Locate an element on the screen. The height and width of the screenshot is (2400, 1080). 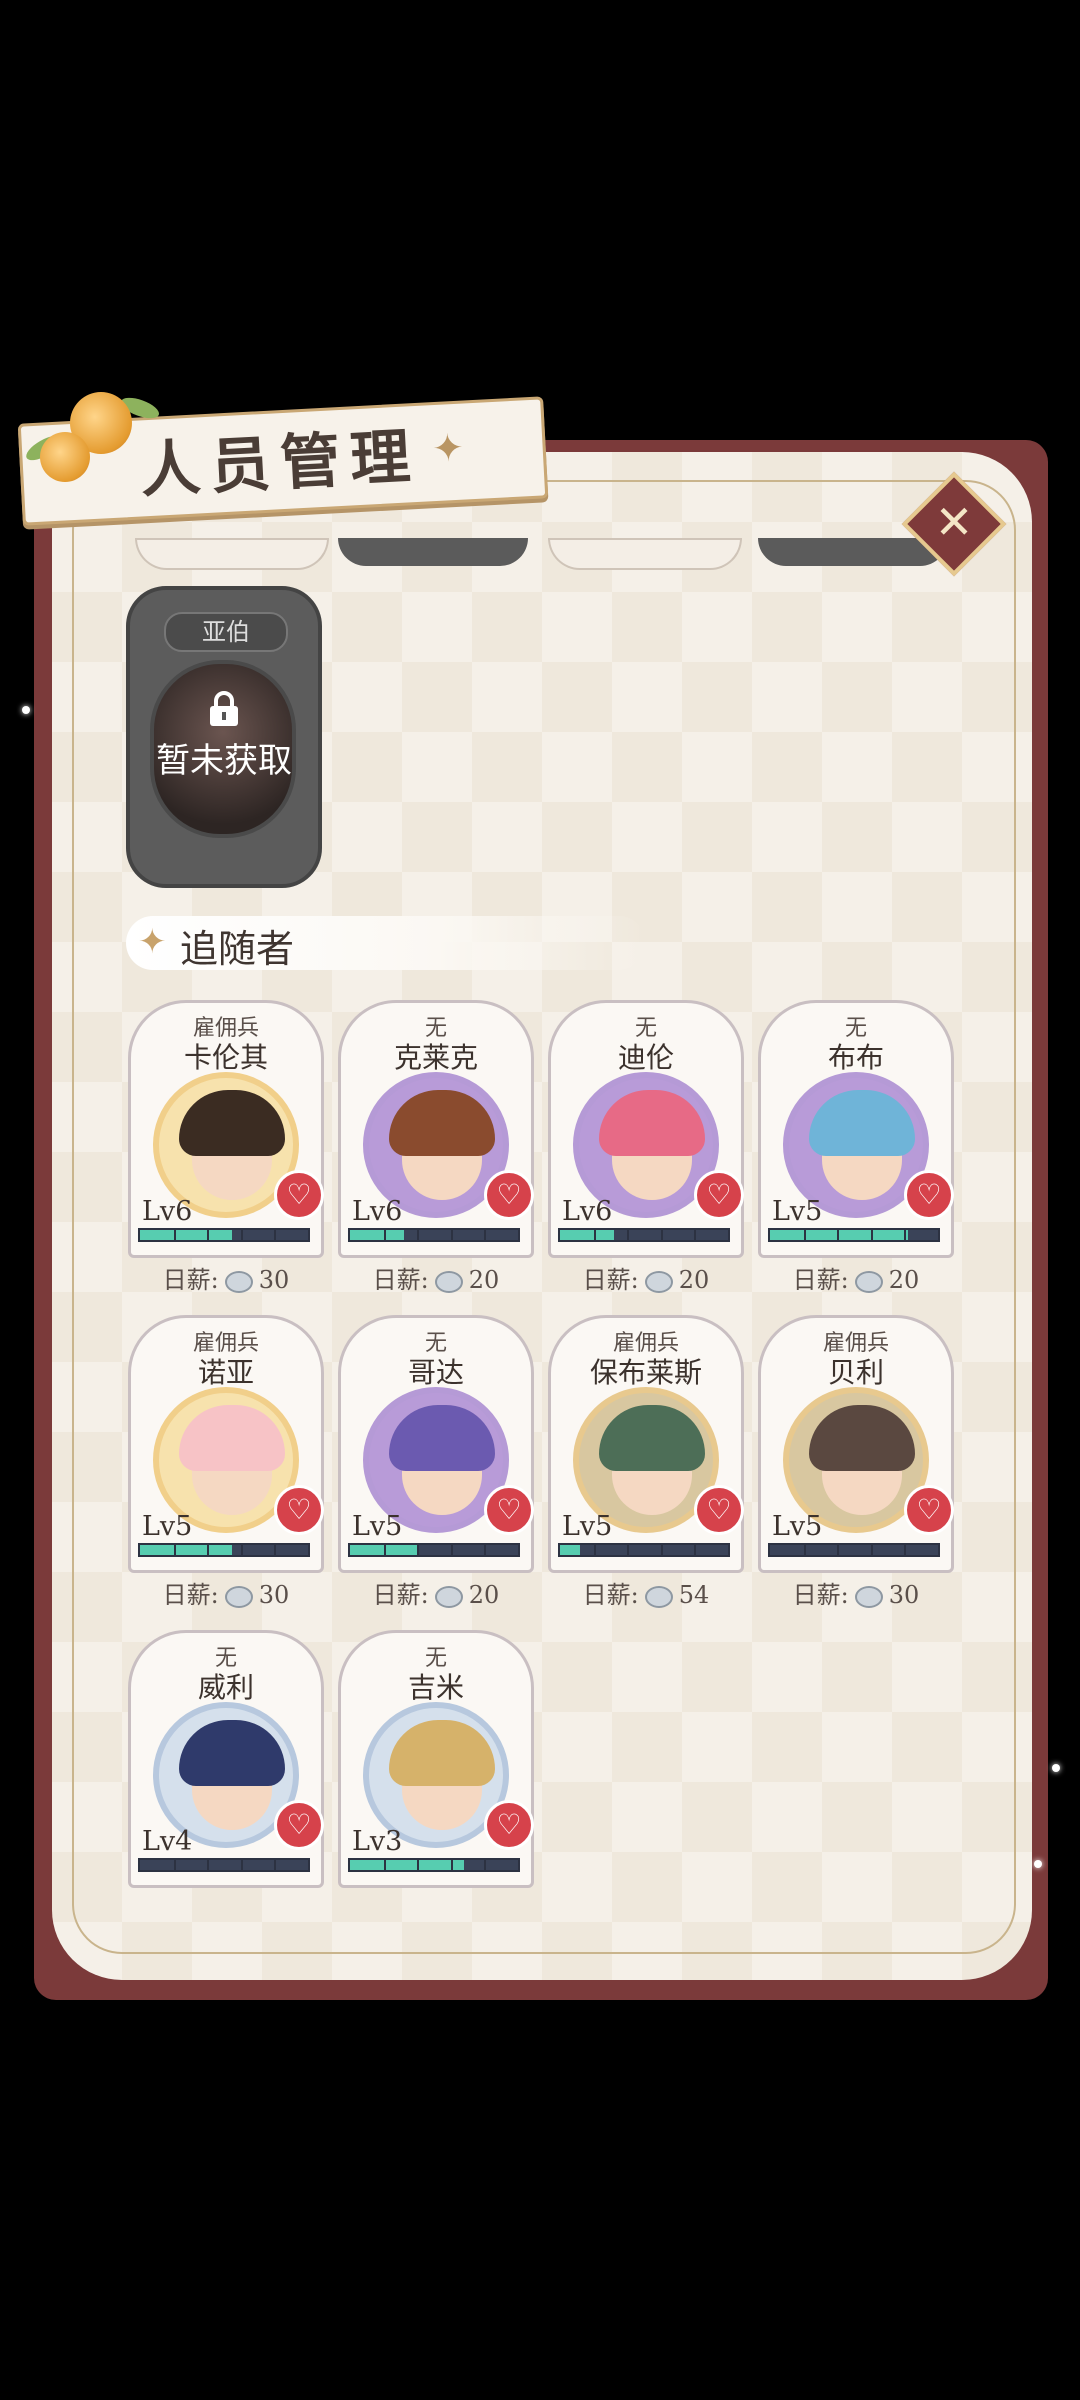
follower-name: 诺亚 is located at coordinates (225, 1372).